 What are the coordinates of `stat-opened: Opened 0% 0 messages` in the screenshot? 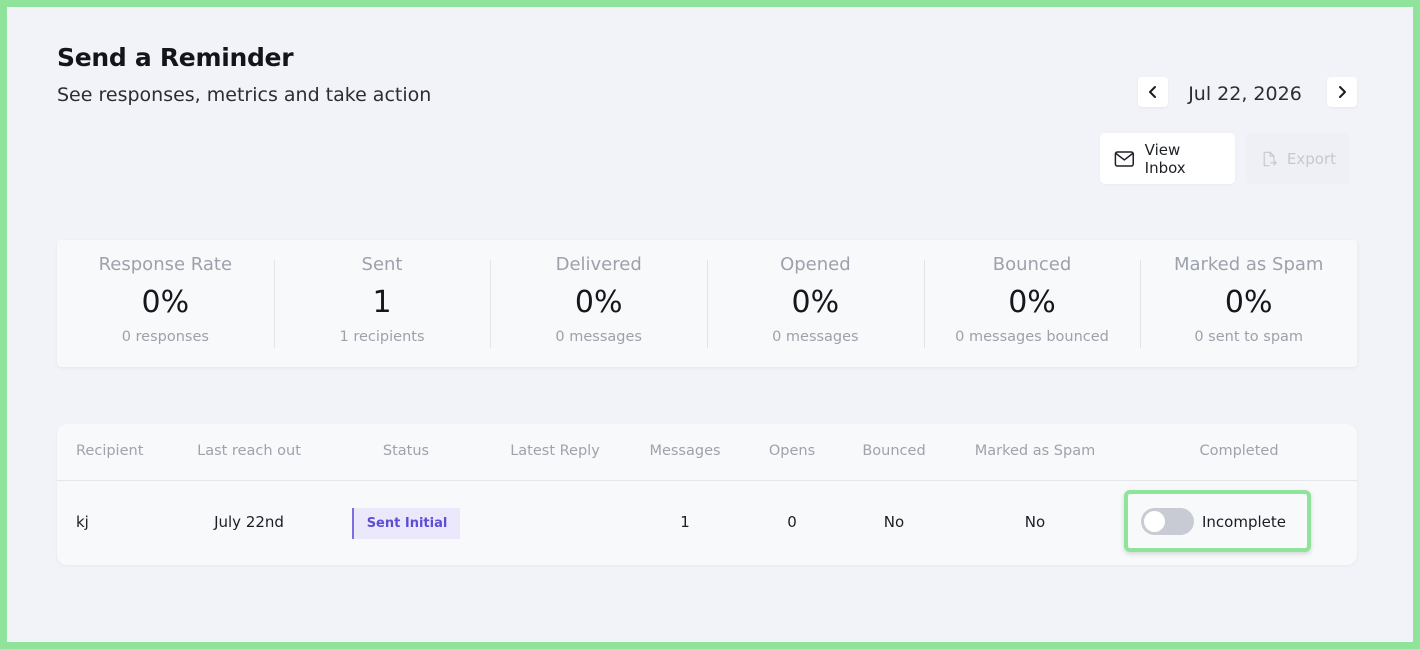 It's located at (815, 303).